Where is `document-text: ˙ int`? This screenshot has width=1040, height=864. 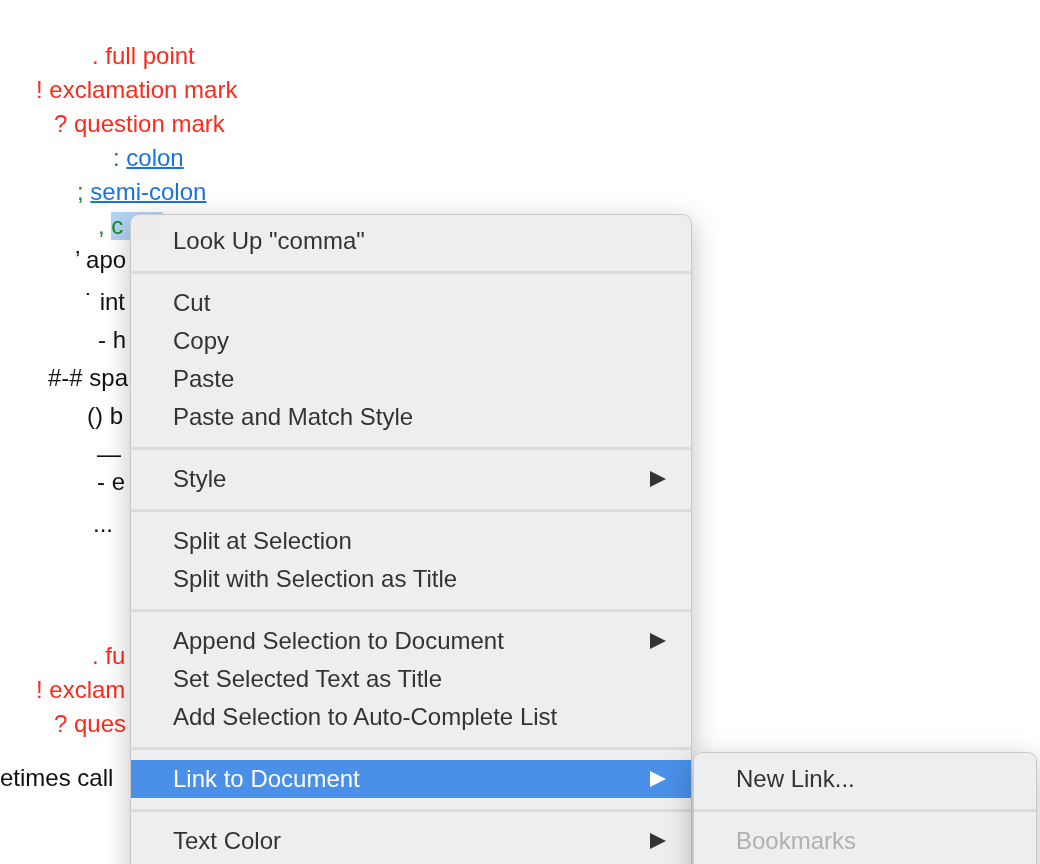
document-text: ˙ int is located at coordinates (105, 302).